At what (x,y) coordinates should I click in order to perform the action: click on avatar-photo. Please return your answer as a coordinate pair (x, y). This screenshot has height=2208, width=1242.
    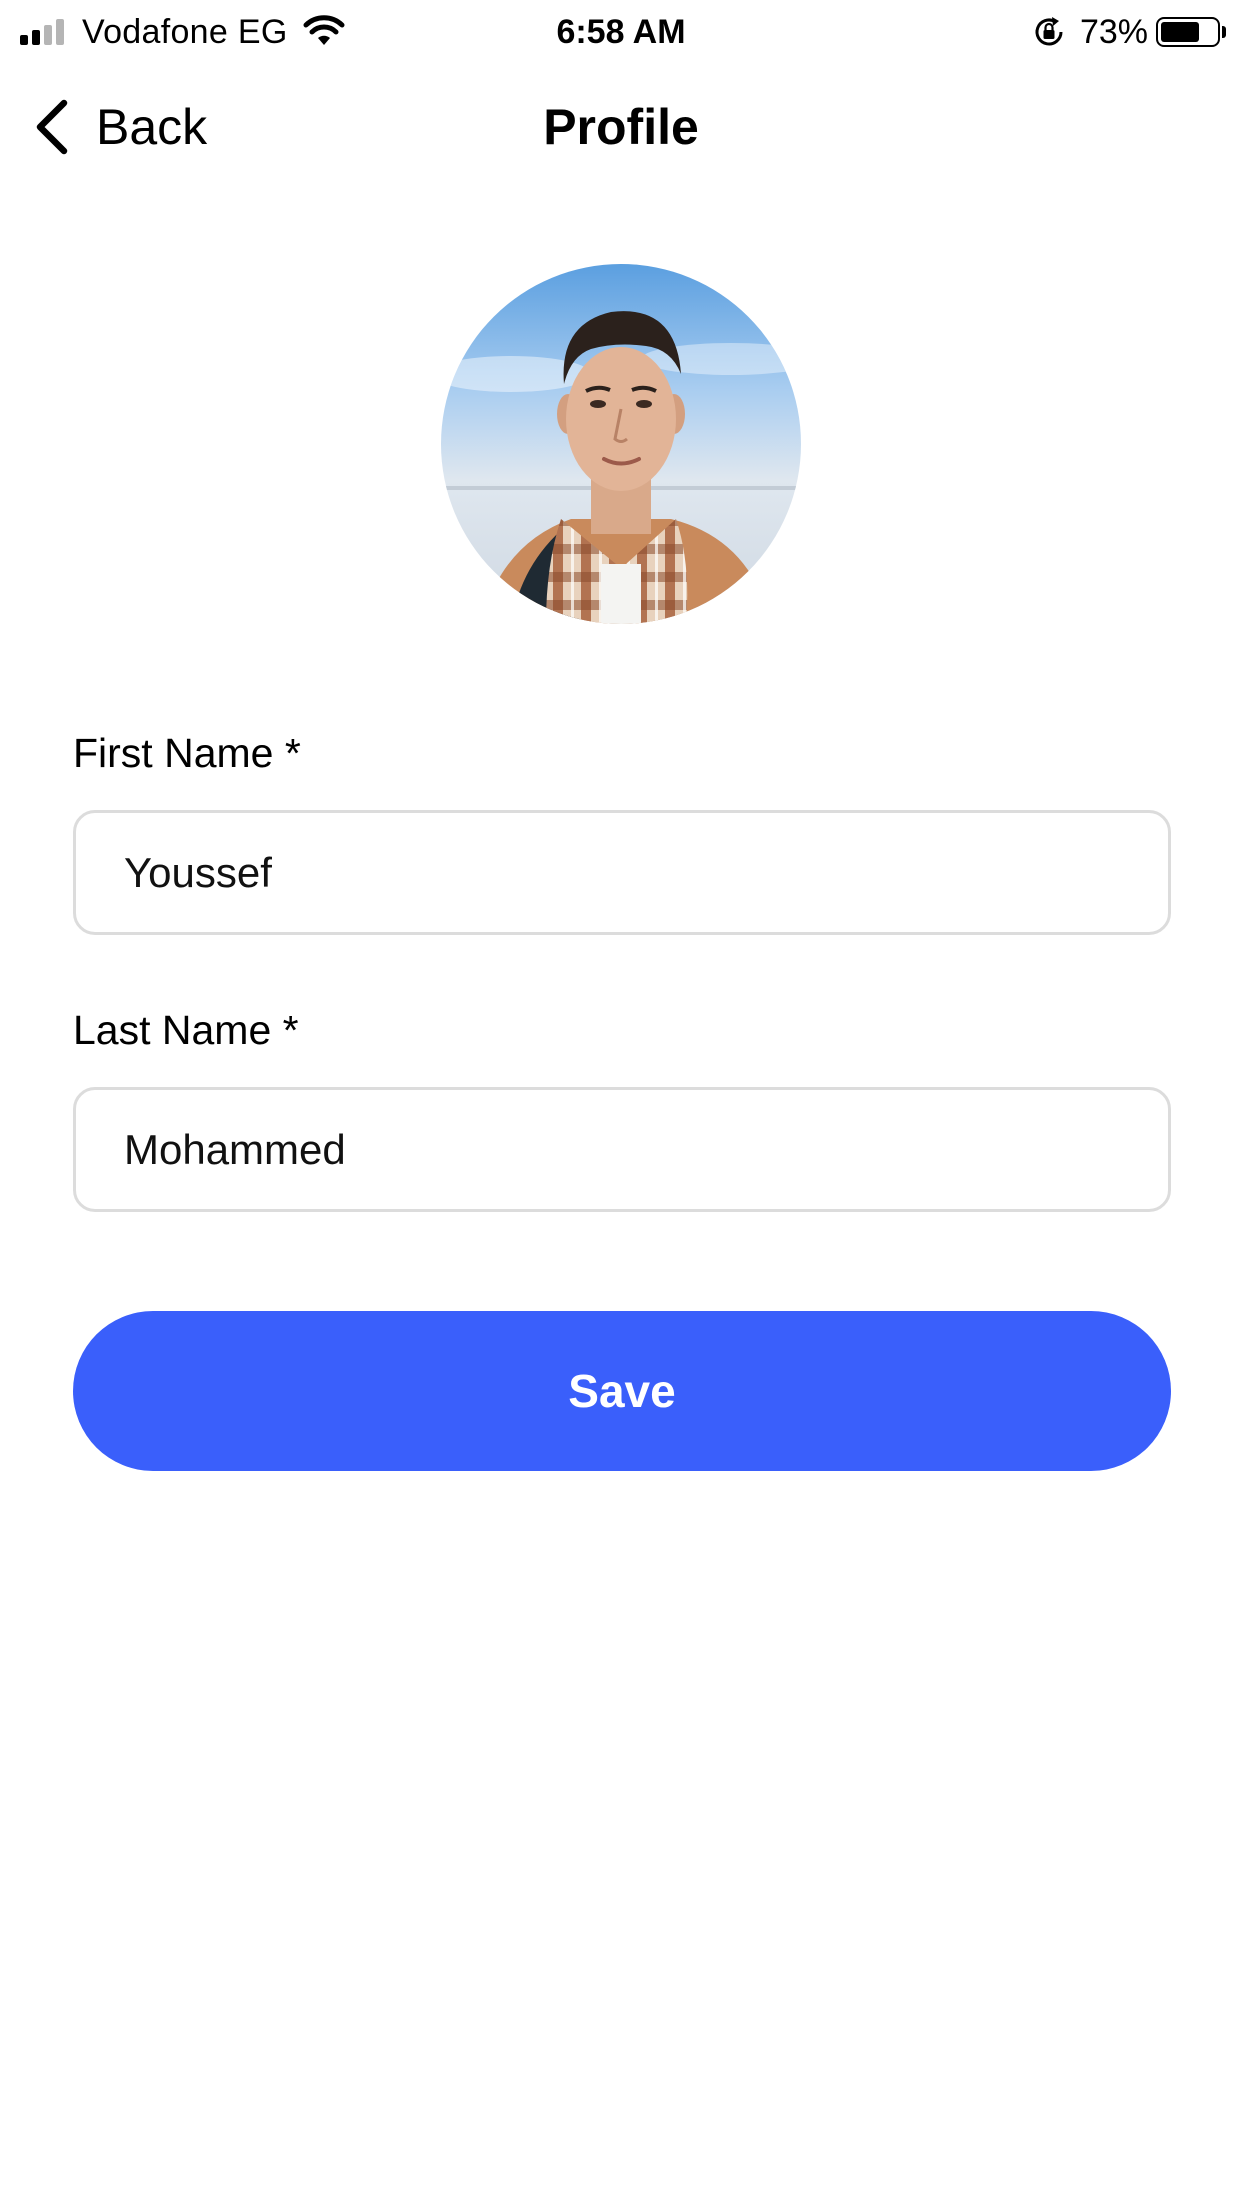
    Looking at the image, I should click on (621, 444).